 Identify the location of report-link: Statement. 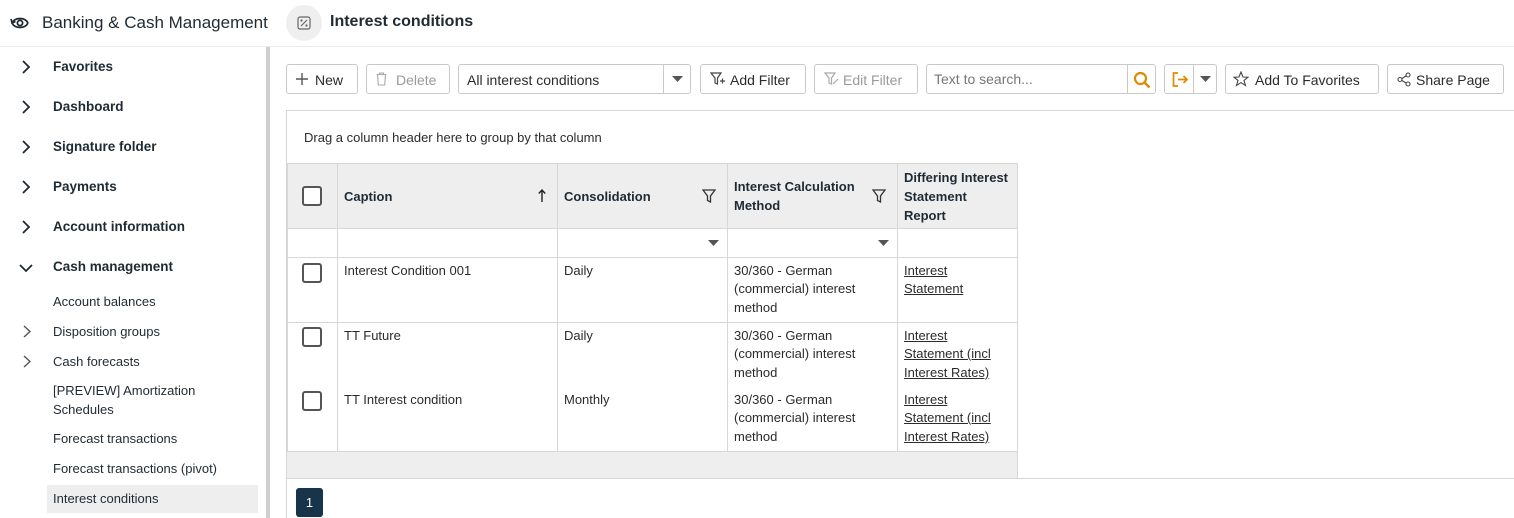
(933, 289).